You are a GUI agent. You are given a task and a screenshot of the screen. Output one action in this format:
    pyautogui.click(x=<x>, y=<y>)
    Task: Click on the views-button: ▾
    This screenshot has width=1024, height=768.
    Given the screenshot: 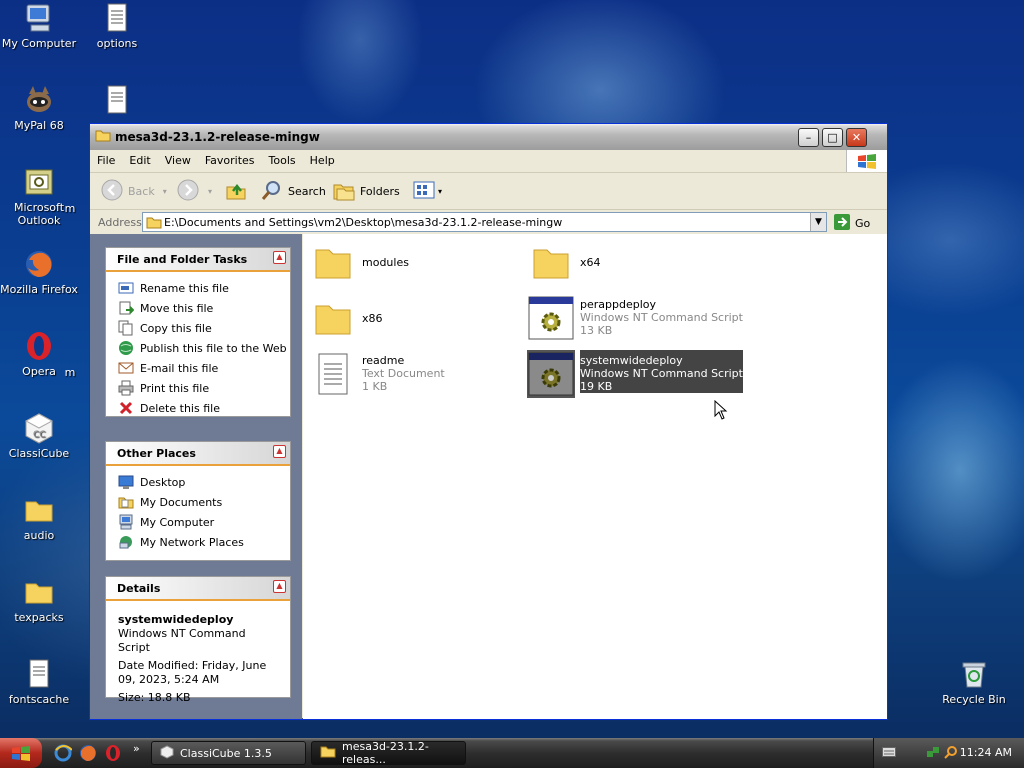 What is the action you would take?
    pyautogui.click(x=427, y=191)
    